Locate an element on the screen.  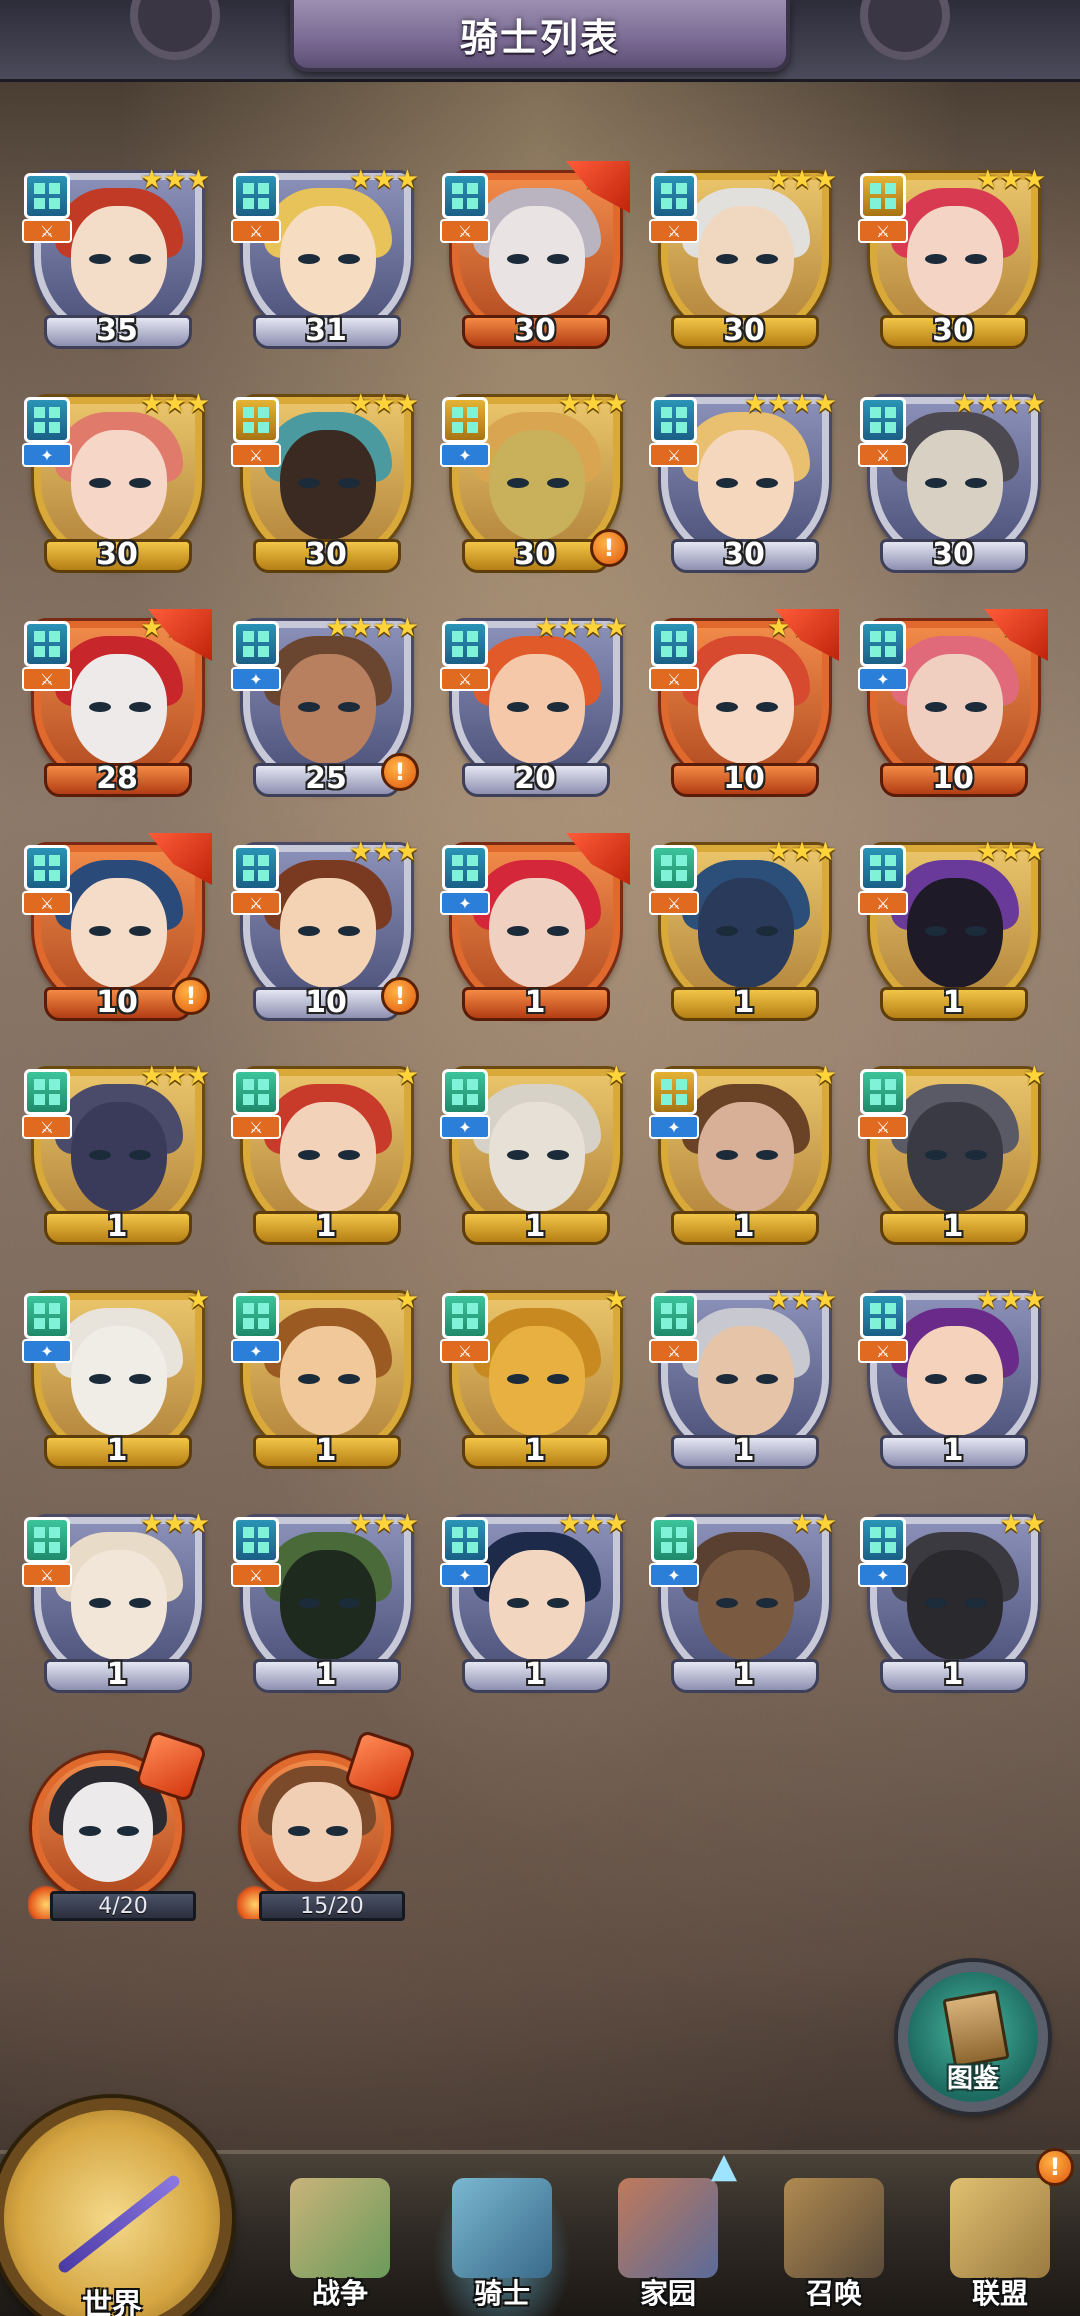
nav-alliance: 联盟 is located at coordinates (1000, 2242).